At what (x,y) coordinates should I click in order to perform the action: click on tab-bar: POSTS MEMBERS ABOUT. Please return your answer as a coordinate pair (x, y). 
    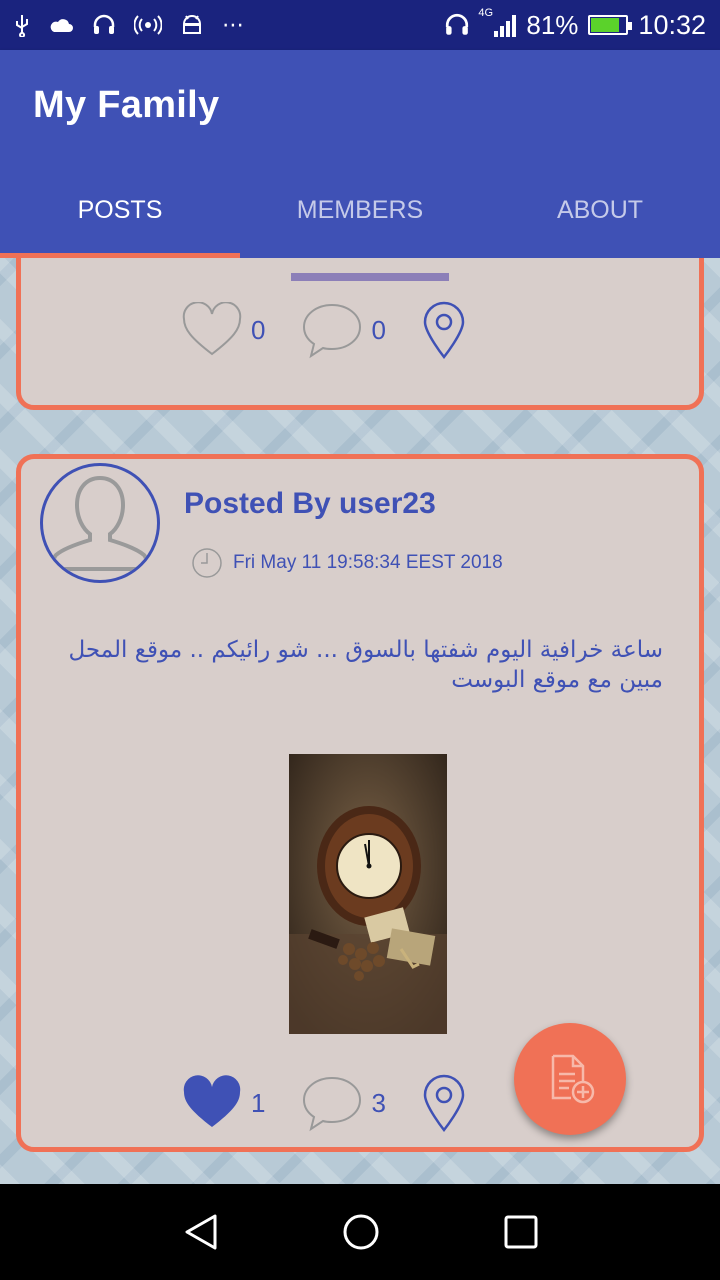
    Looking at the image, I should click on (360, 210).